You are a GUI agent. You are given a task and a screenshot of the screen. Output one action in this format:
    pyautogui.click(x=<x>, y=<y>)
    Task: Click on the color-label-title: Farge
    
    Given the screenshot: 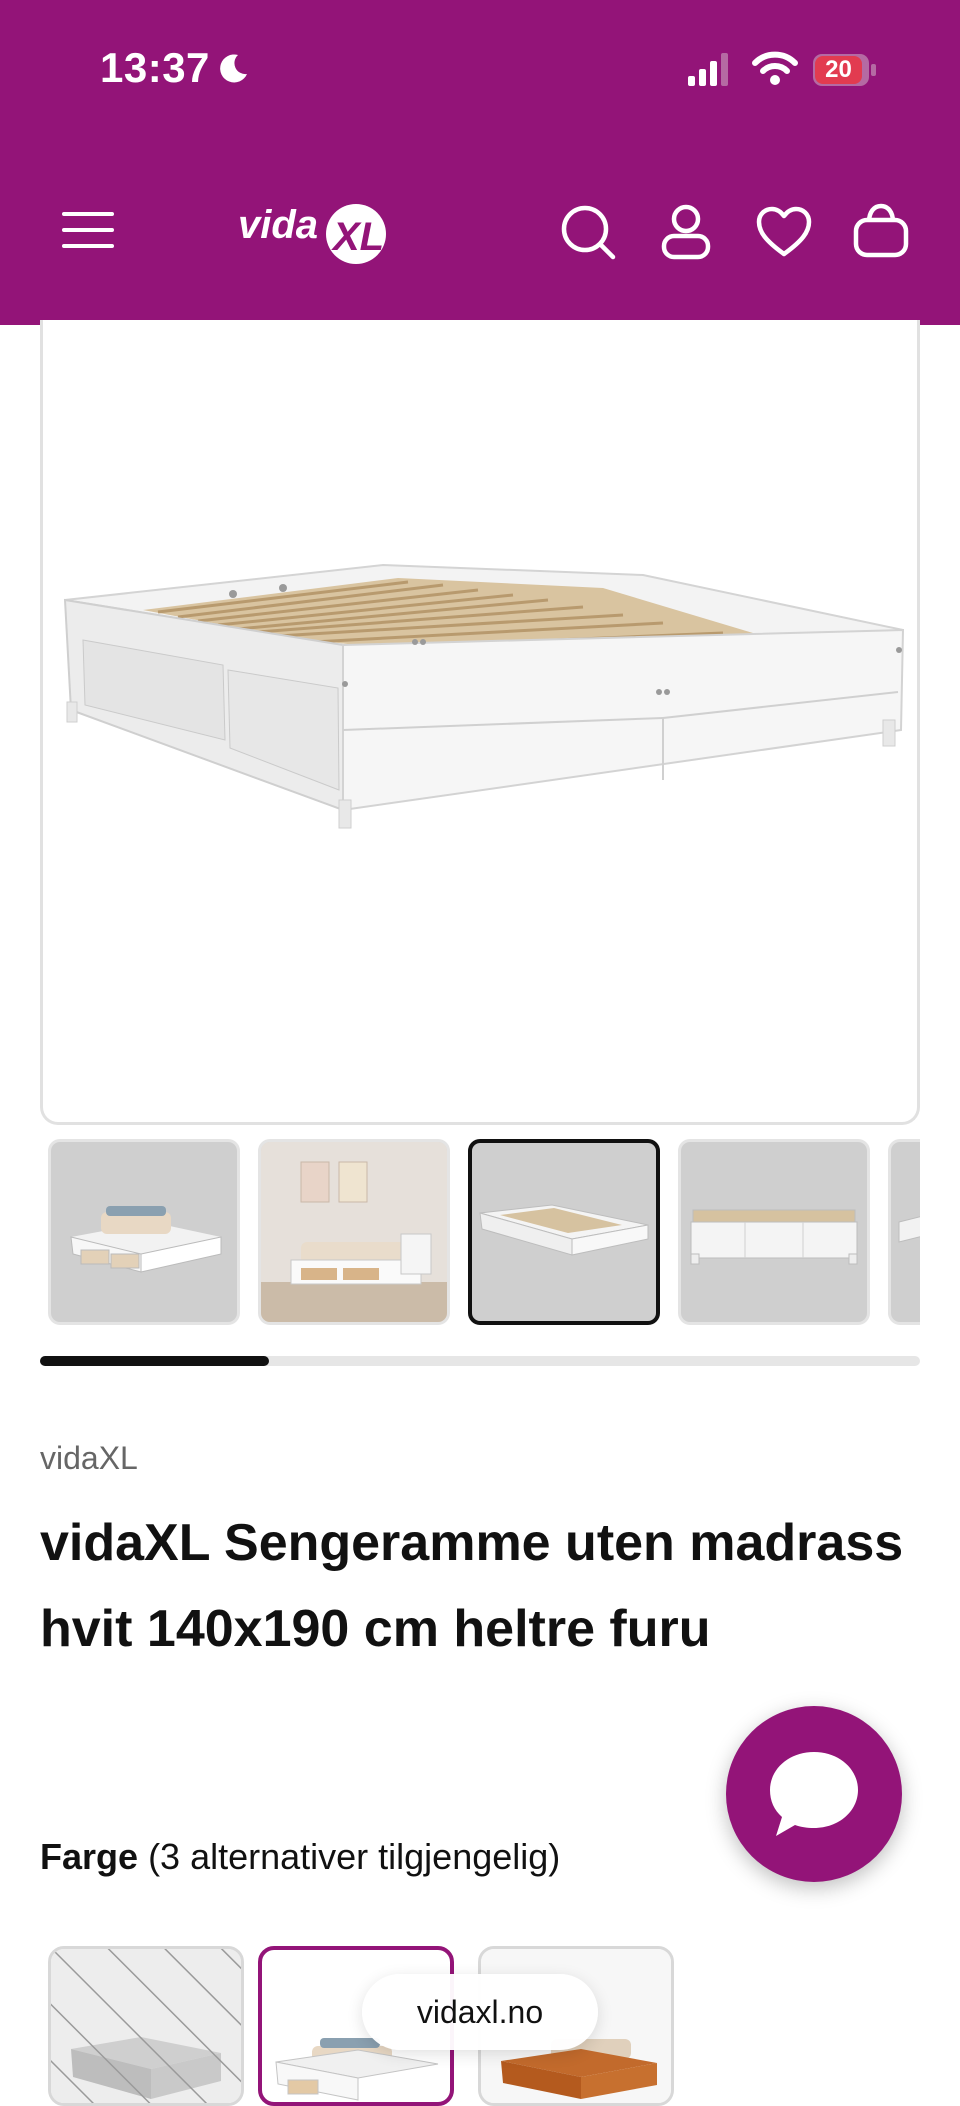 What is the action you would take?
    pyautogui.click(x=89, y=1856)
    